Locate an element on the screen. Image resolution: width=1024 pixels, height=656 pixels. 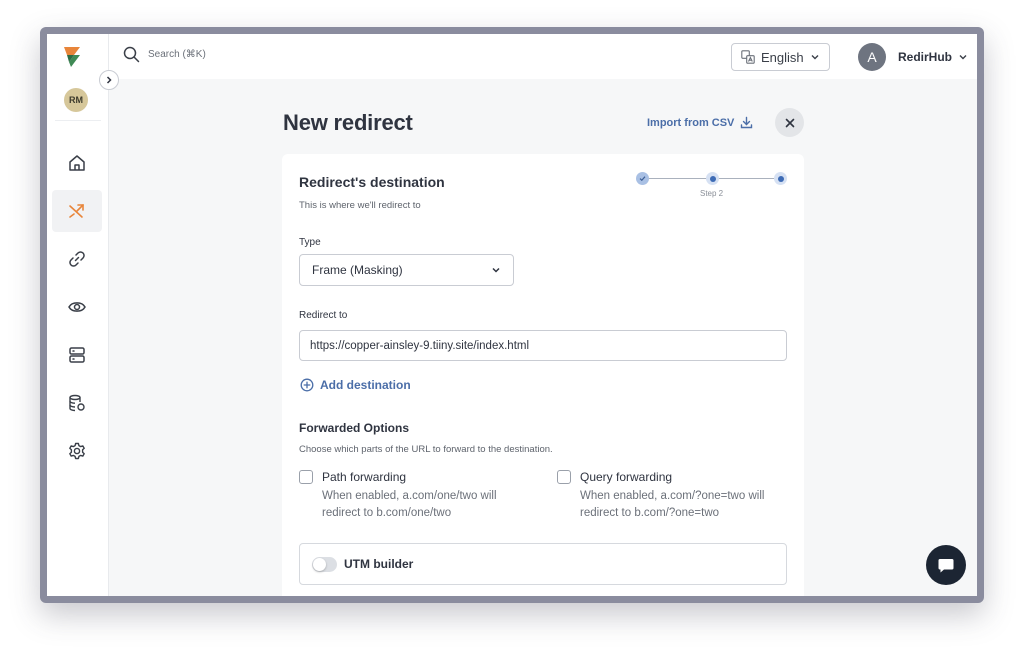
close-icon is located at coordinates (789, 122).